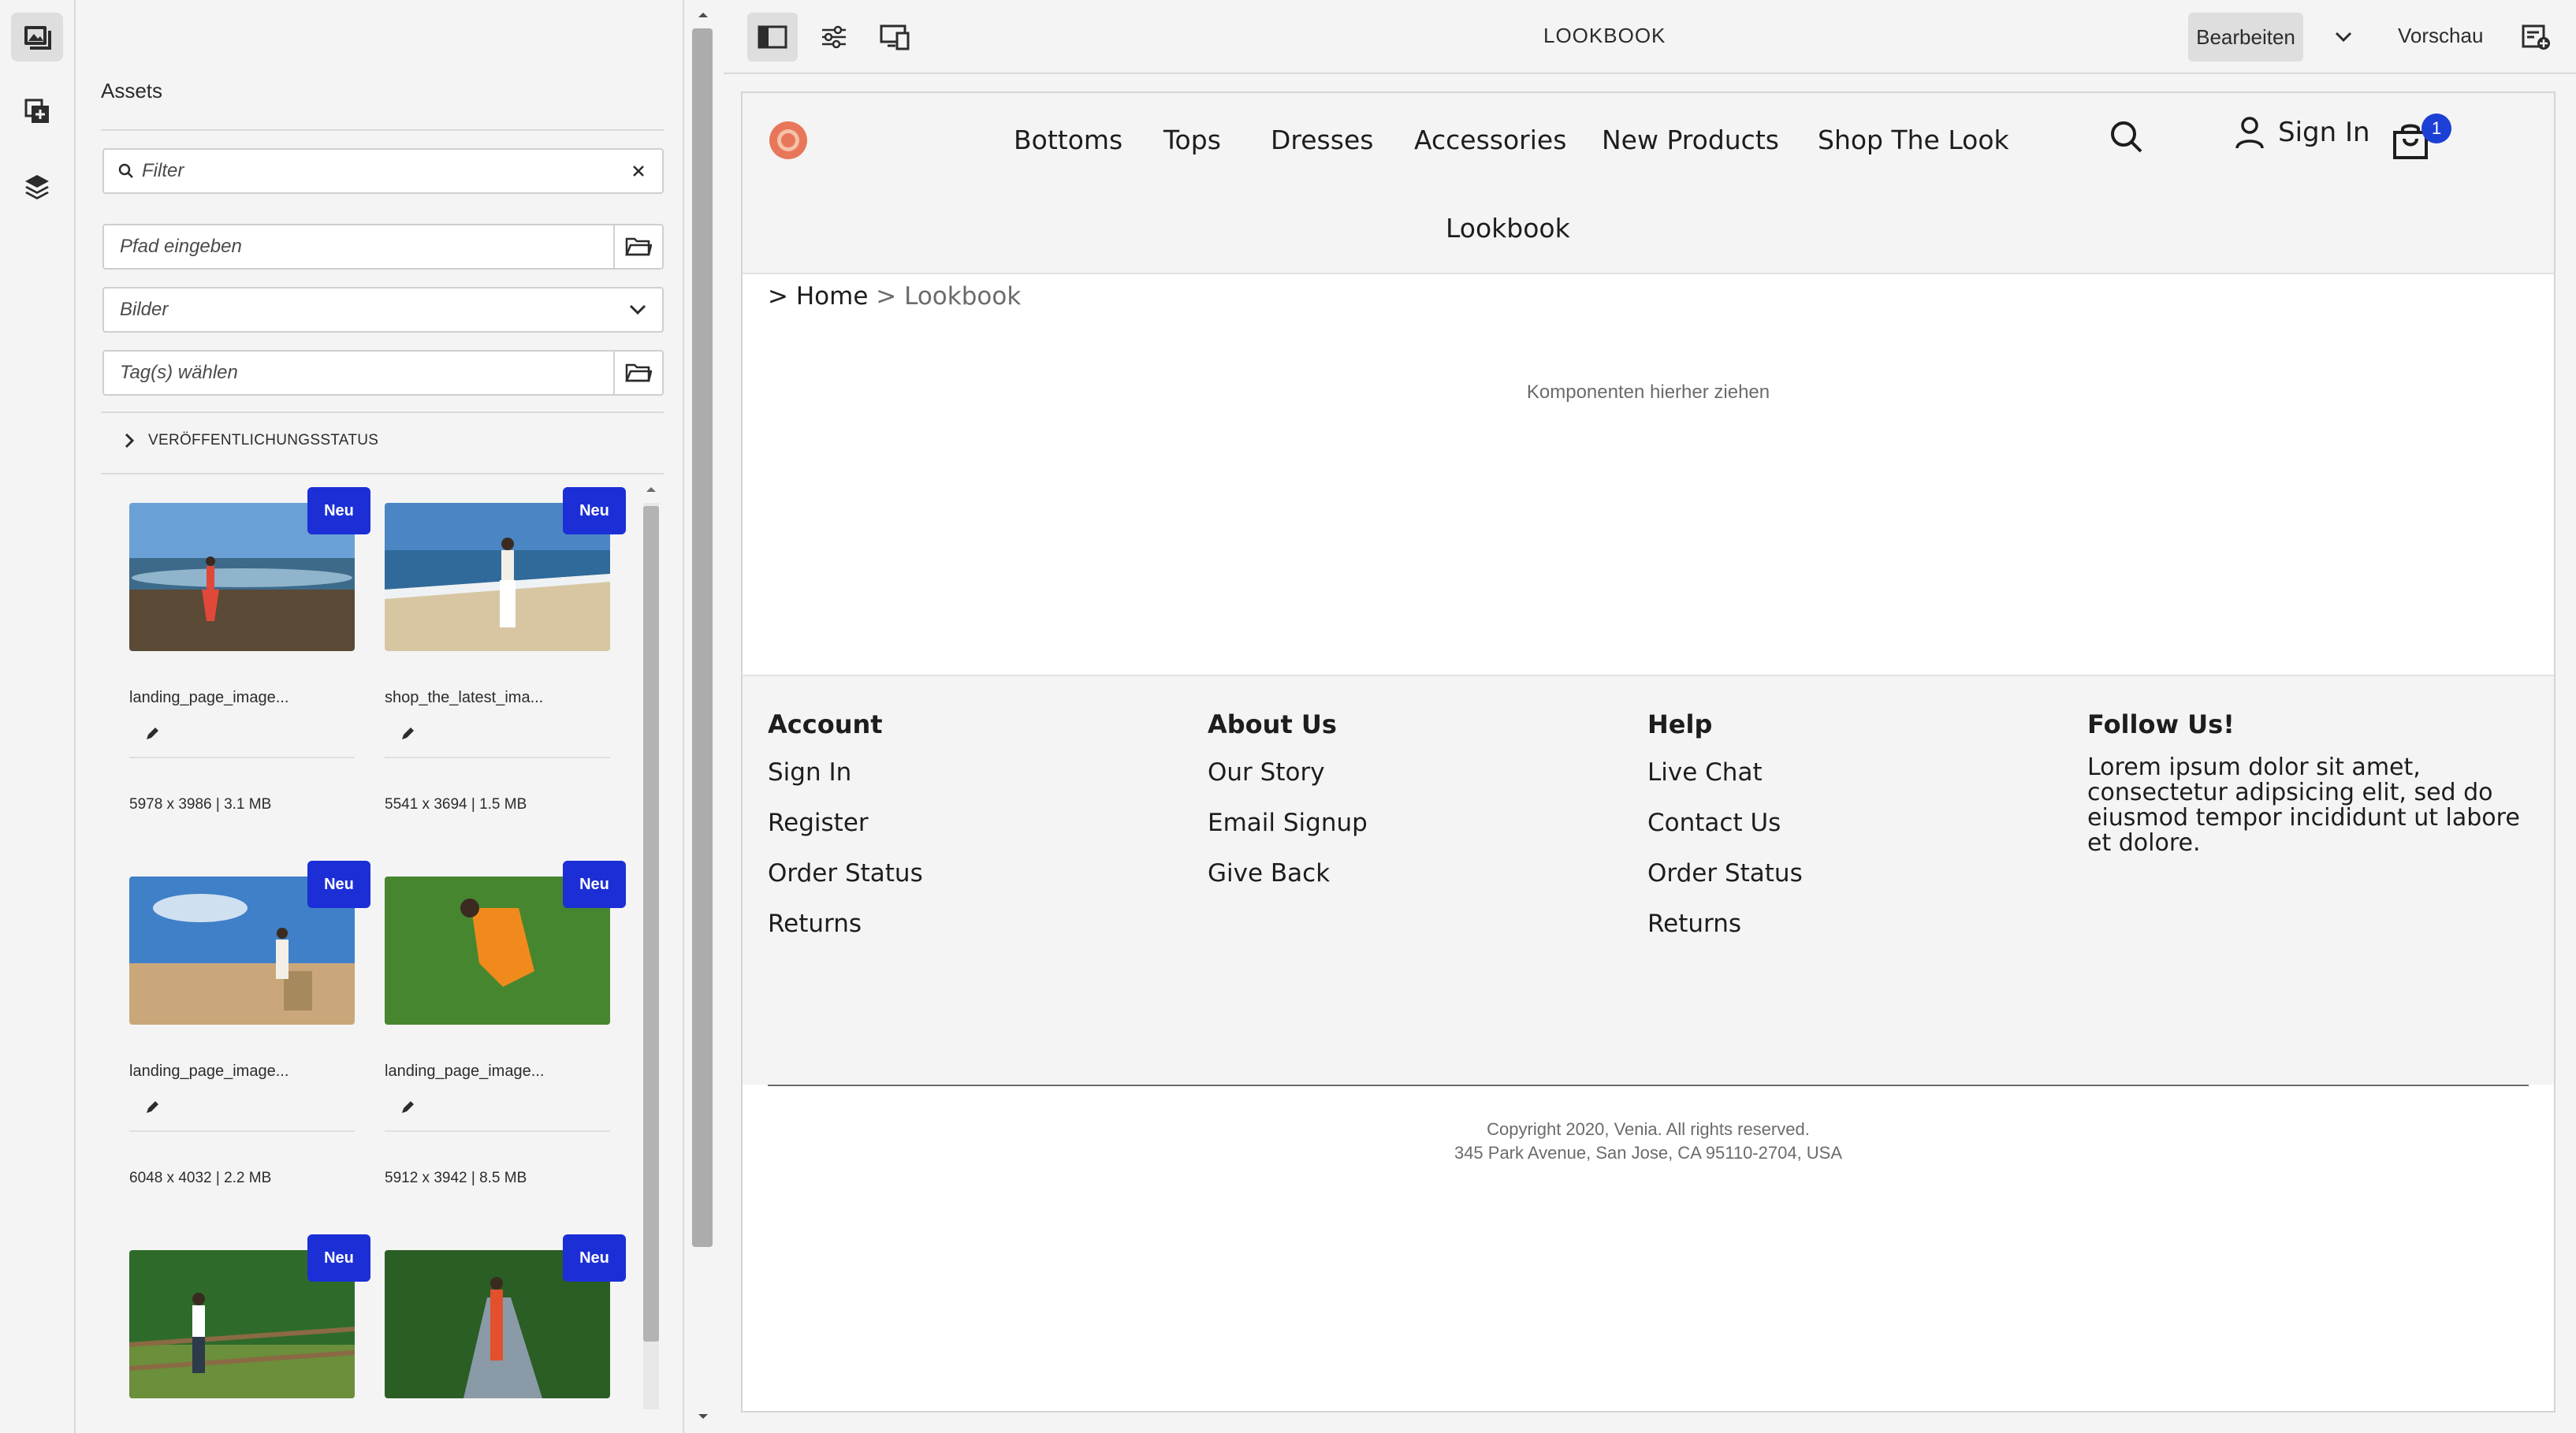 The height and width of the screenshot is (1433, 2576). What do you see at coordinates (1650, 37) in the screenshot?
I see `editor-toolbar: LOOKBOOK Bearbeiten Vorschau` at bounding box center [1650, 37].